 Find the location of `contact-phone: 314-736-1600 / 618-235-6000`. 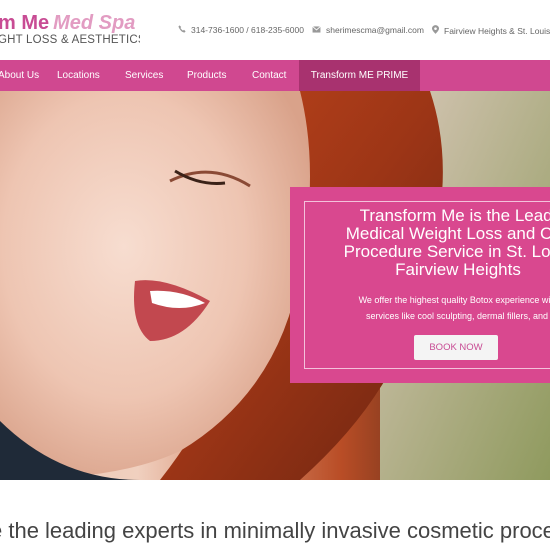

contact-phone: 314-736-1600 / 618-235-6000 is located at coordinates (241, 30).